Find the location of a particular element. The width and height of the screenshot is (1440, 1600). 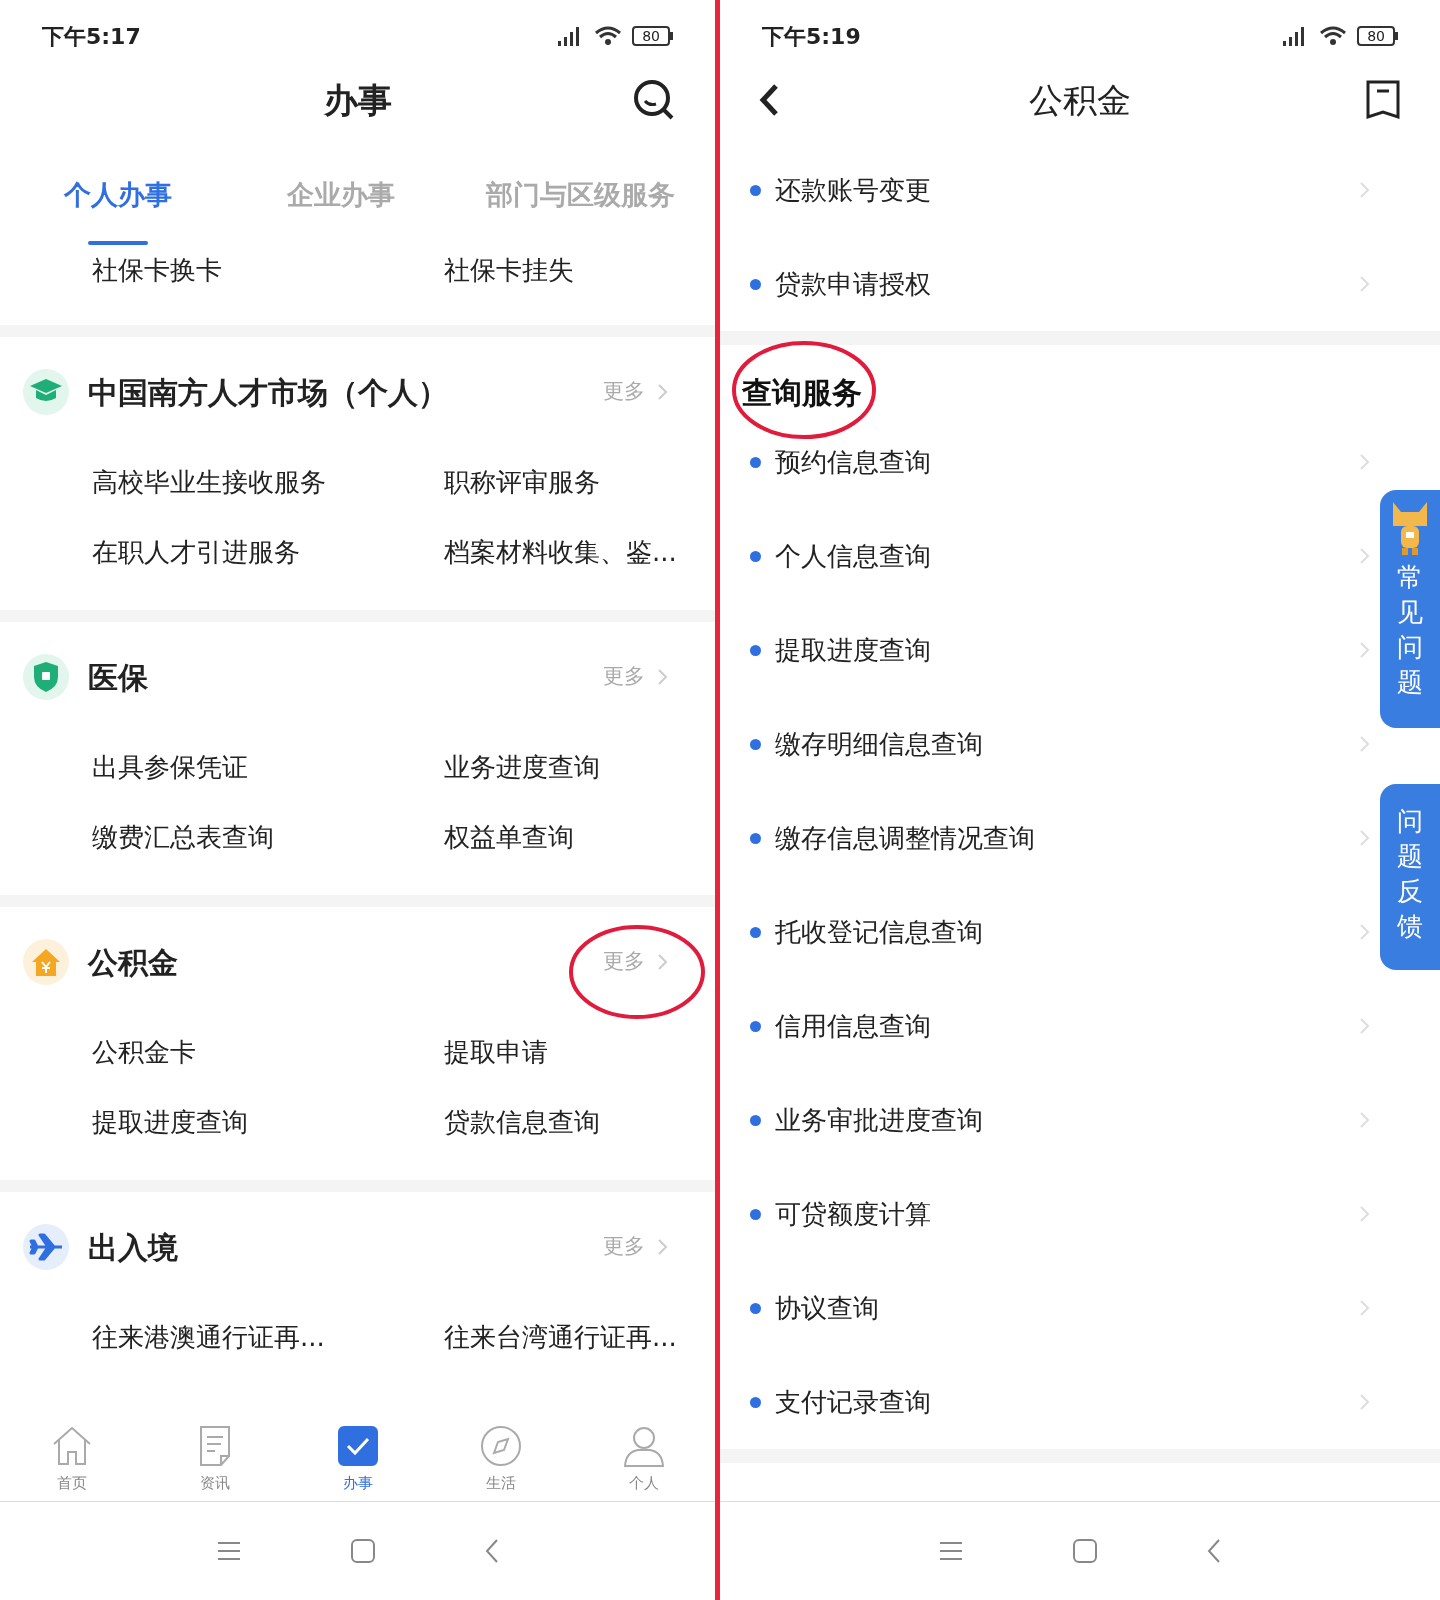

nav-tab: 生活 is located at coordinates (500, 1459).